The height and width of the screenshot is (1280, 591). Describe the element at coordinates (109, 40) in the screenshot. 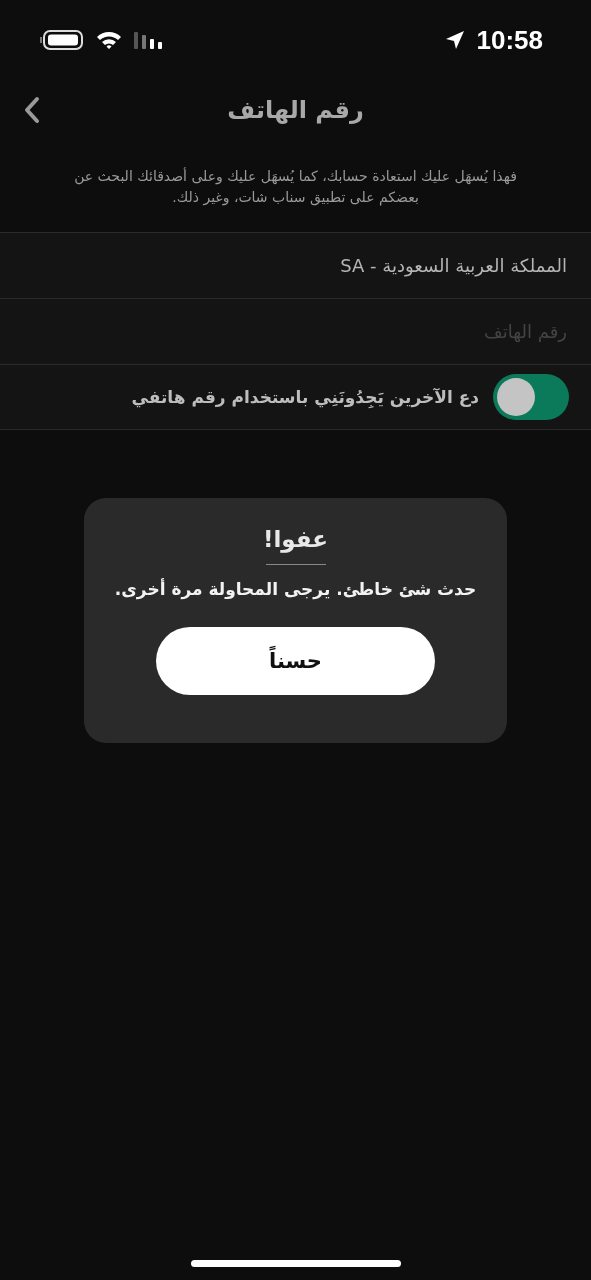

I see `wifi-icon` at that location.